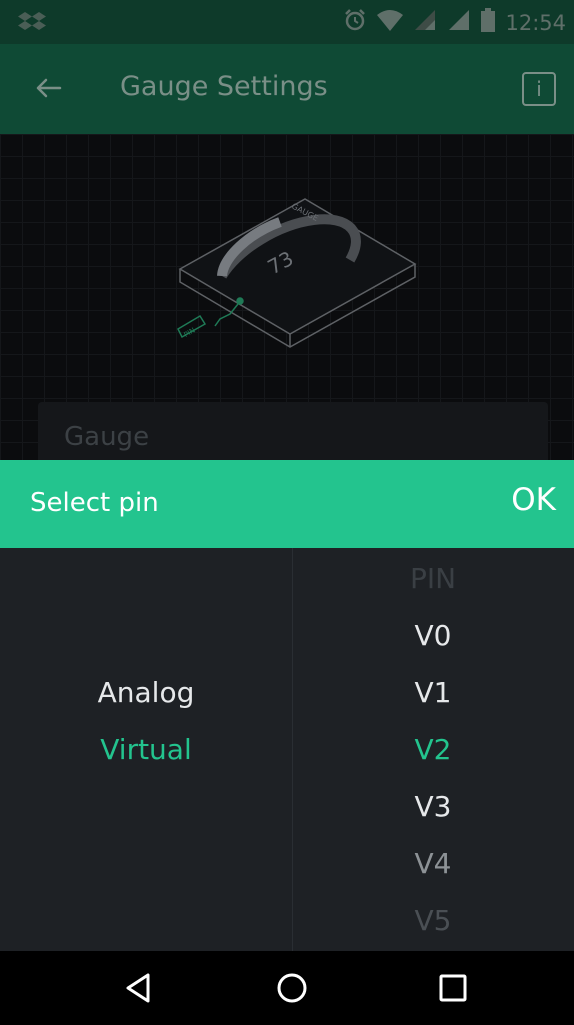  I want to click on back-arrow-icon, so click(49, 88).